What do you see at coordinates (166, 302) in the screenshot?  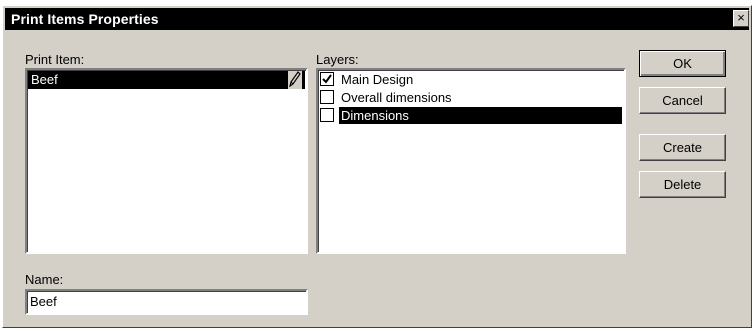 I see `name-field: Beef` at bounding box center [166, 302].